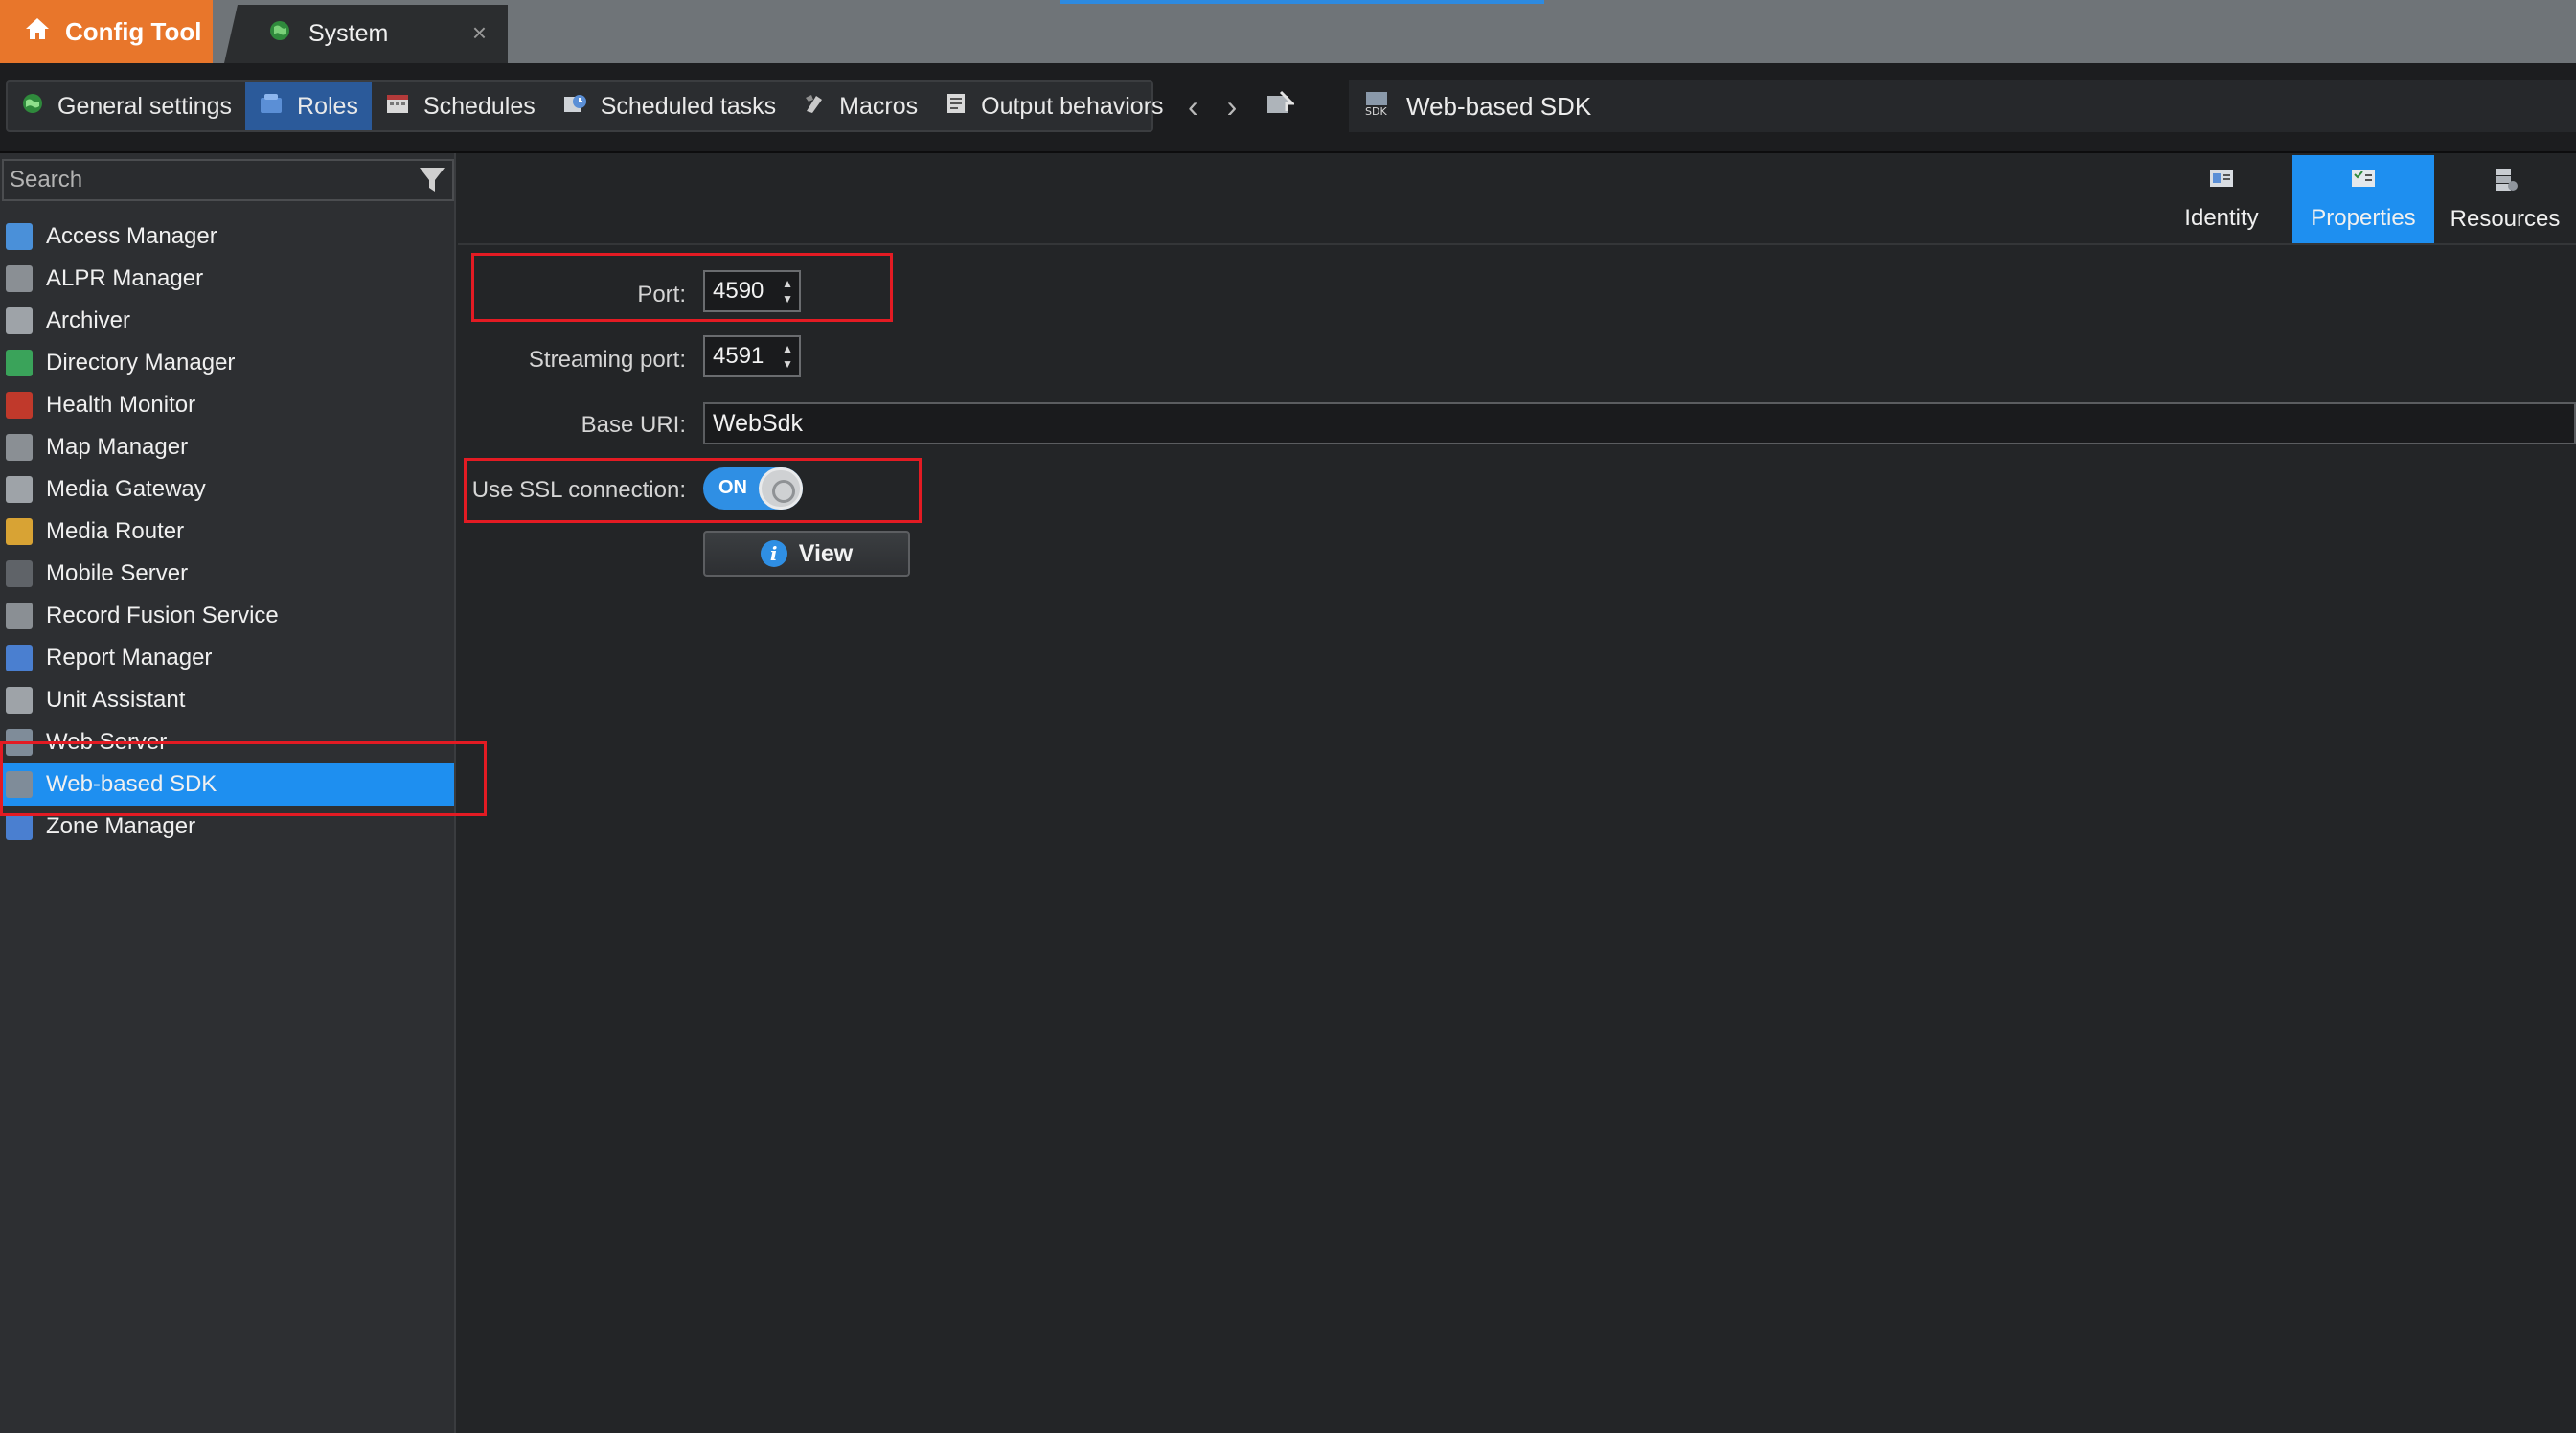 The width and height of the screenshot is (2576, 1433). Describe the element at coordinates (121, 826) in the screenshot. I see `sidebar-item-label: Zone Manager` at that location.